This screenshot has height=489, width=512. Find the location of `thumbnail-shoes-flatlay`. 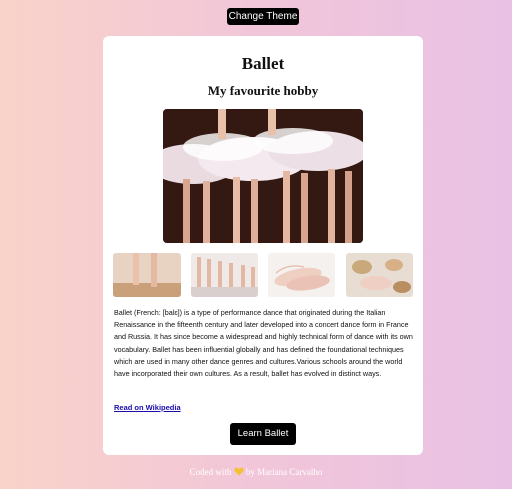

thumbnail-shoes-flatlay is located at coordinates (379, 275).